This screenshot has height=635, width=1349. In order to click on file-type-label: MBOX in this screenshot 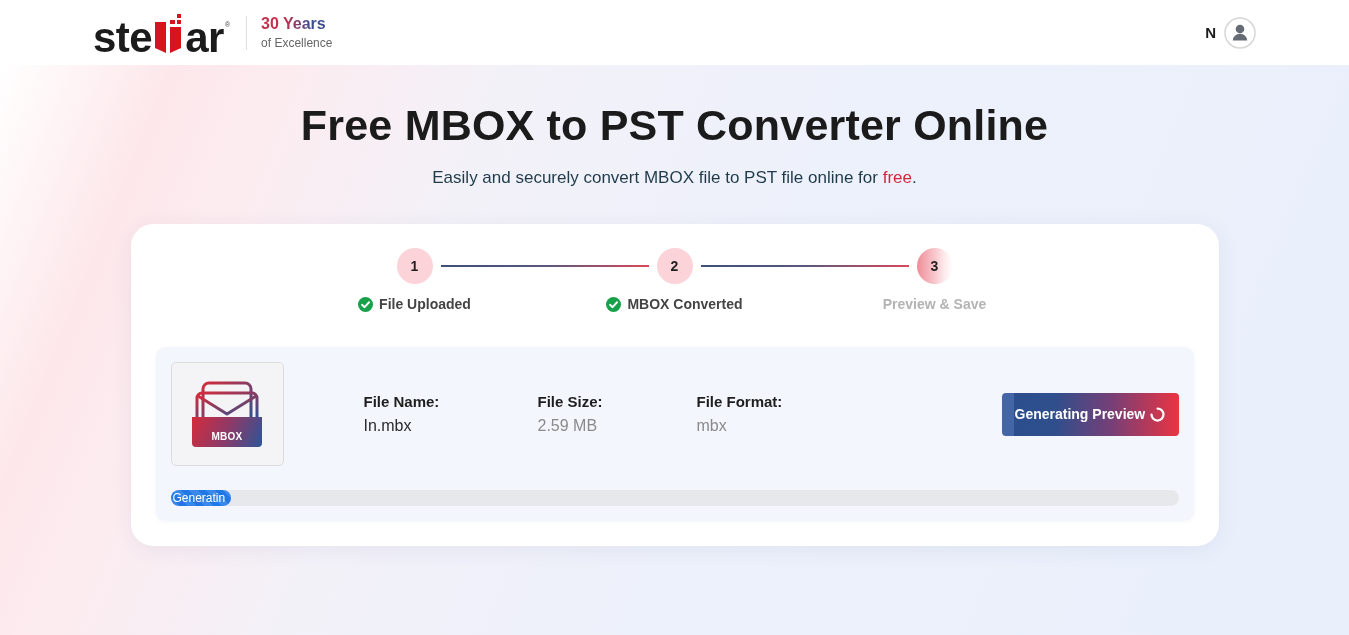, I will do `click(227, 432)`.